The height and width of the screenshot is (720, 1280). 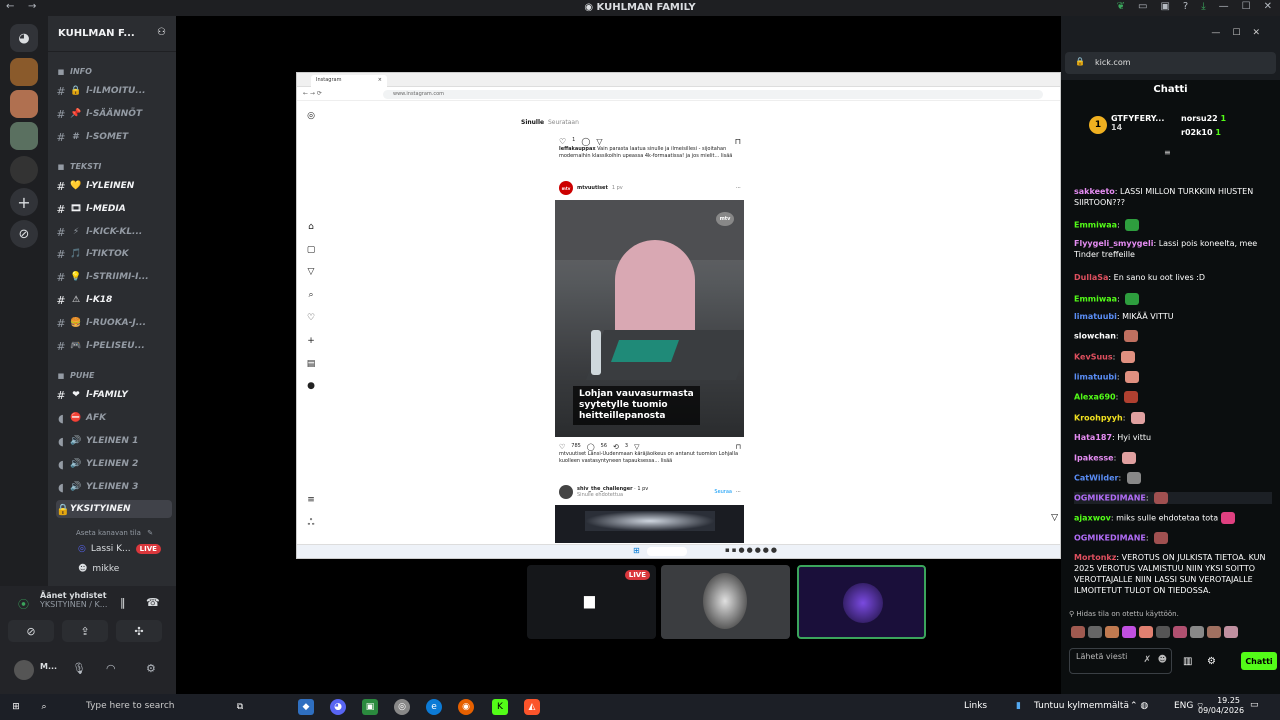 I want to click on chat-settings-icon: ⚙, so click(x=1211, y=661).